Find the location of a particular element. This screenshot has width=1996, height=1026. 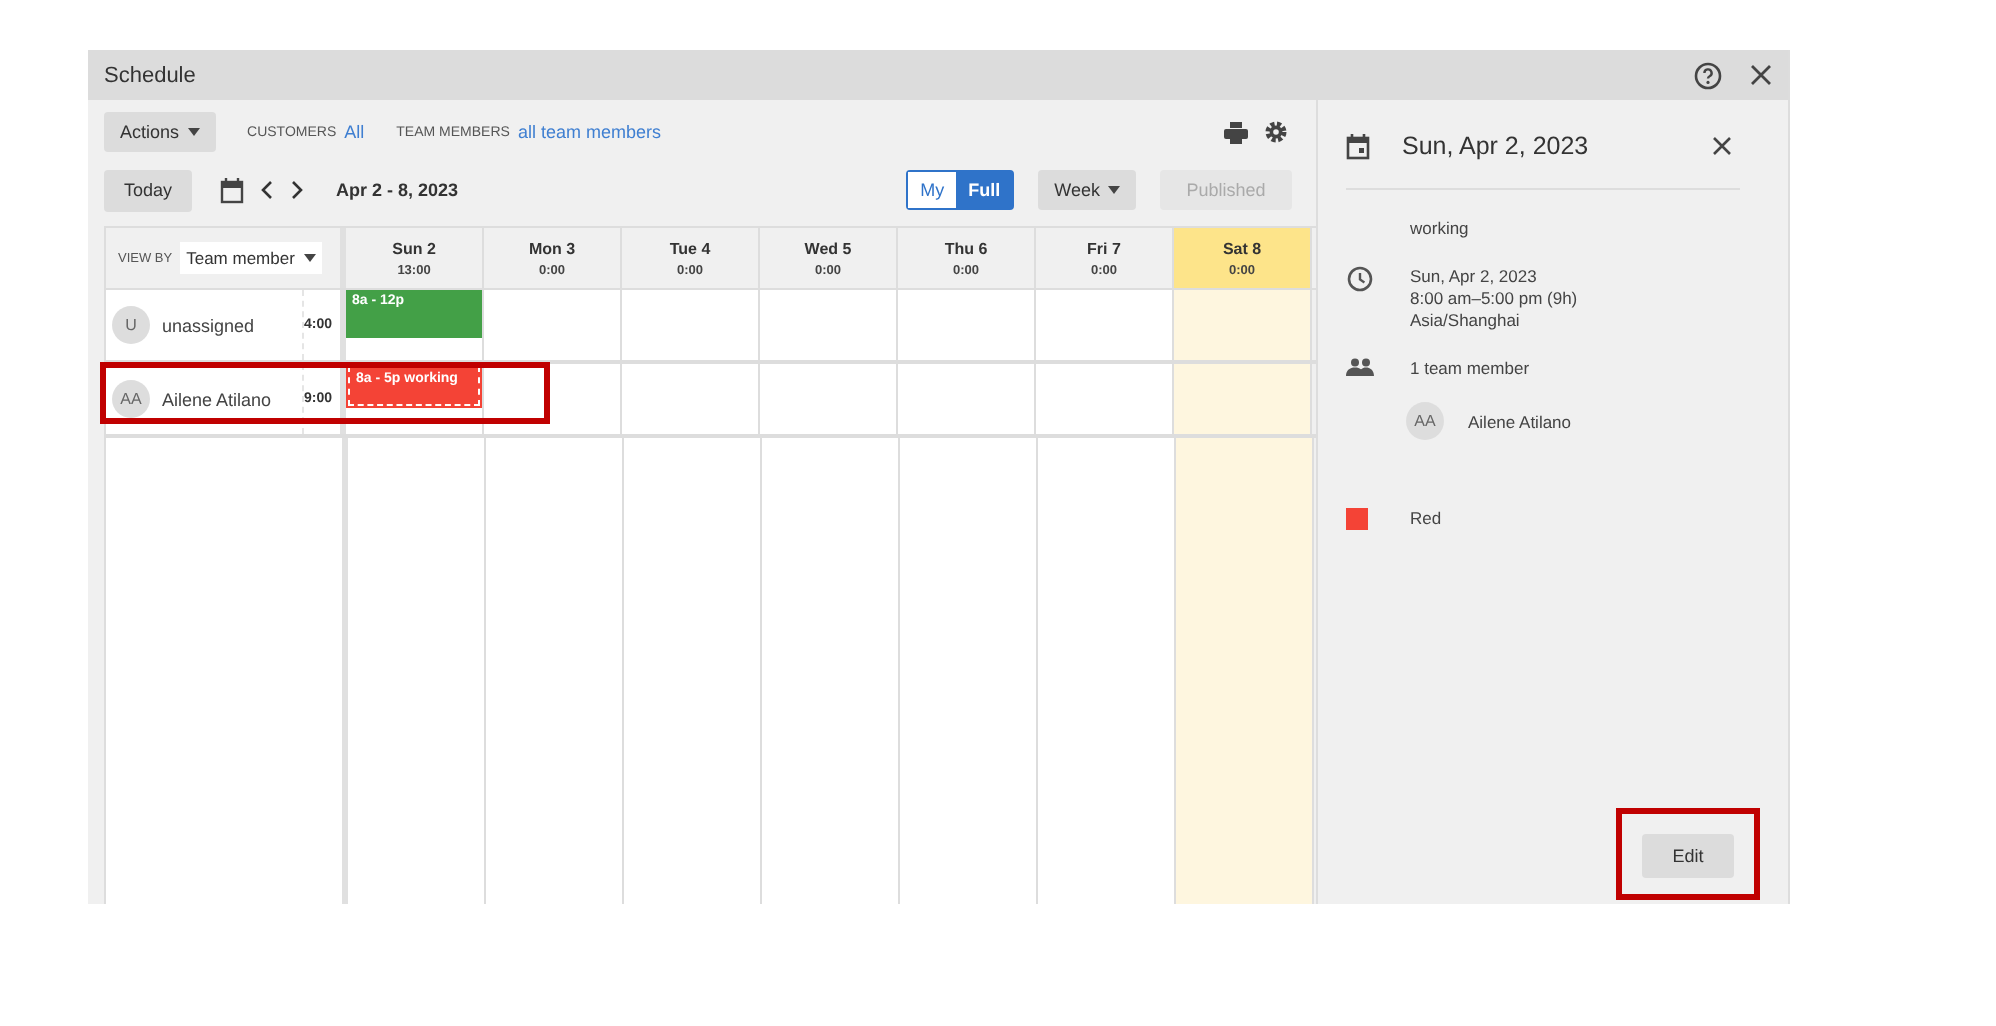

window-title: Schedule is located at coordinates (150, 75).